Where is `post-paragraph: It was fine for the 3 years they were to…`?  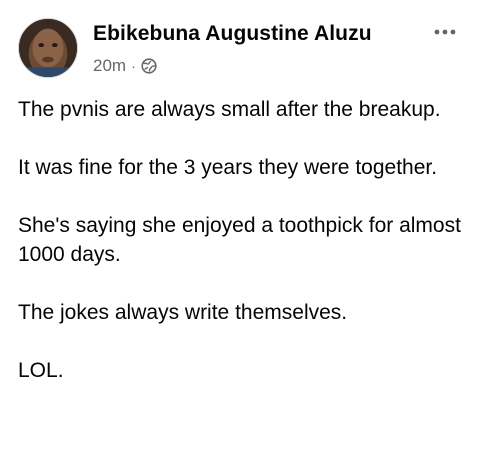 post-paragraph: It was fine for the 3 years they were to… is located at coordinates (228, 167).